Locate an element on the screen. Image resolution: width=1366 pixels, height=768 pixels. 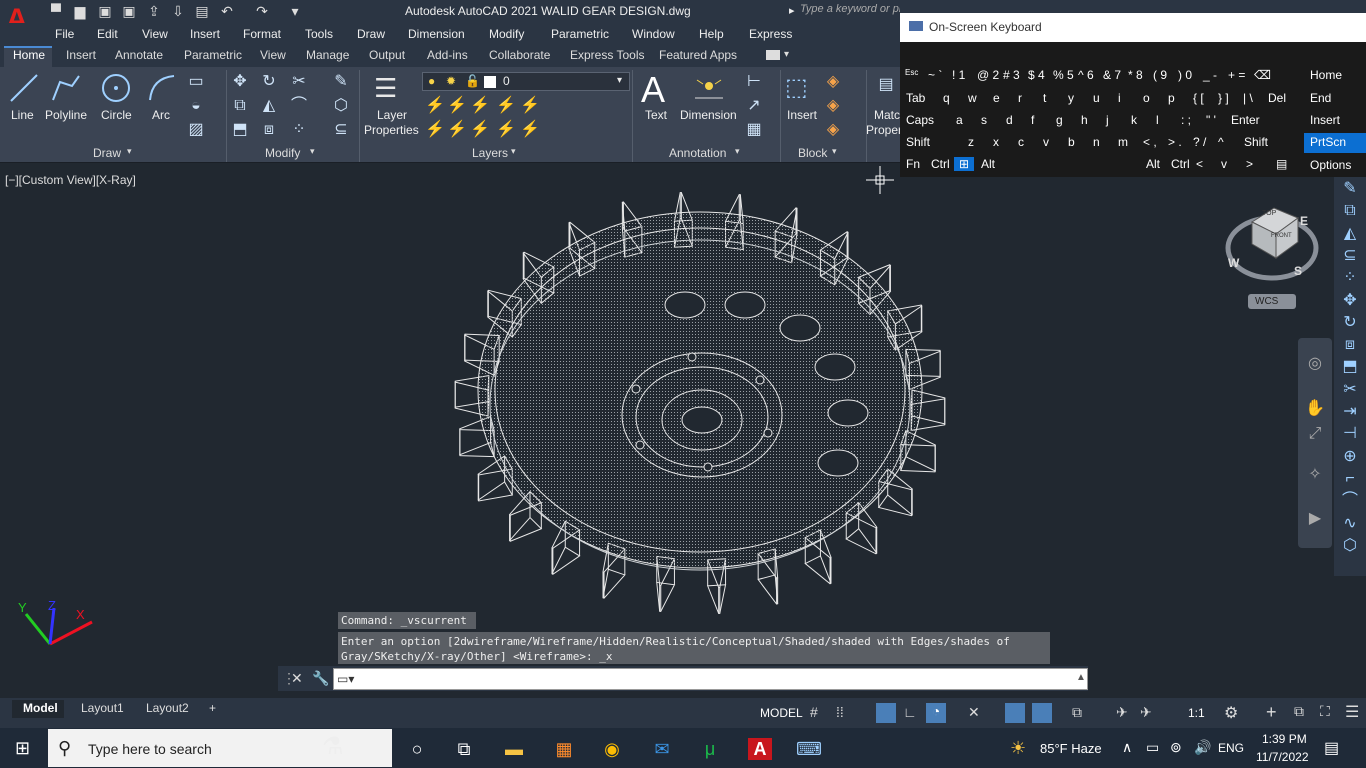
open-icon: ▆ is located at coordinates (80, 11).